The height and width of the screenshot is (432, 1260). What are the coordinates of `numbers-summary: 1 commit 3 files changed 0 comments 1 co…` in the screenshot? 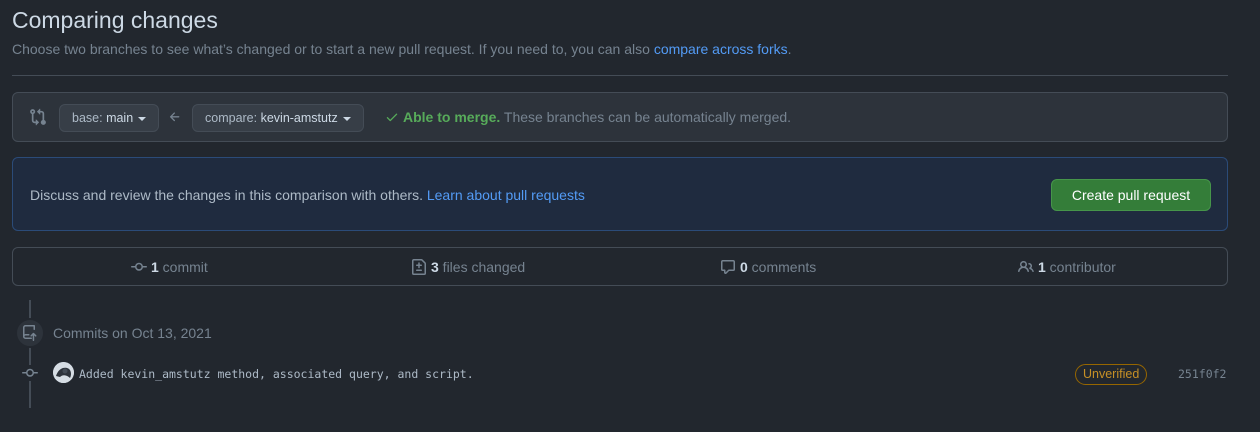 It's located at (620, 266).